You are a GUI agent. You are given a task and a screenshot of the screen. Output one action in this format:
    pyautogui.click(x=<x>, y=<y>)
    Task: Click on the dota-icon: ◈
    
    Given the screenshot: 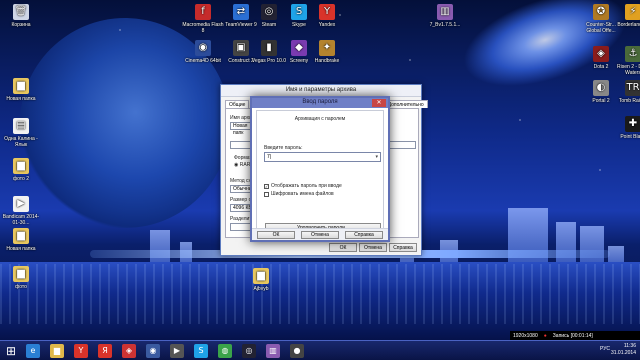 What is the action you would take?
    pyautogui.click(x=601, y=54)
    